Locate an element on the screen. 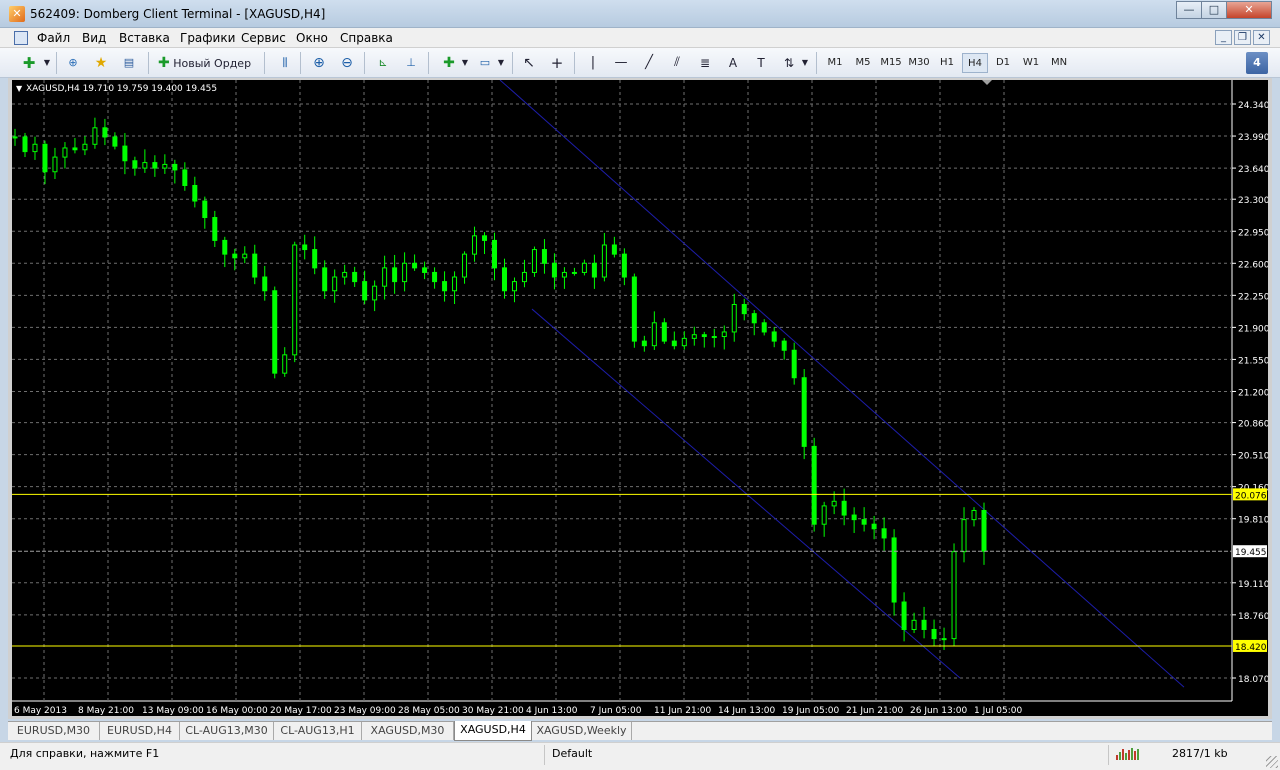 This screenshot has height=770, width=1280. menu-insert: Вставка is located at coordinates (144, 38).